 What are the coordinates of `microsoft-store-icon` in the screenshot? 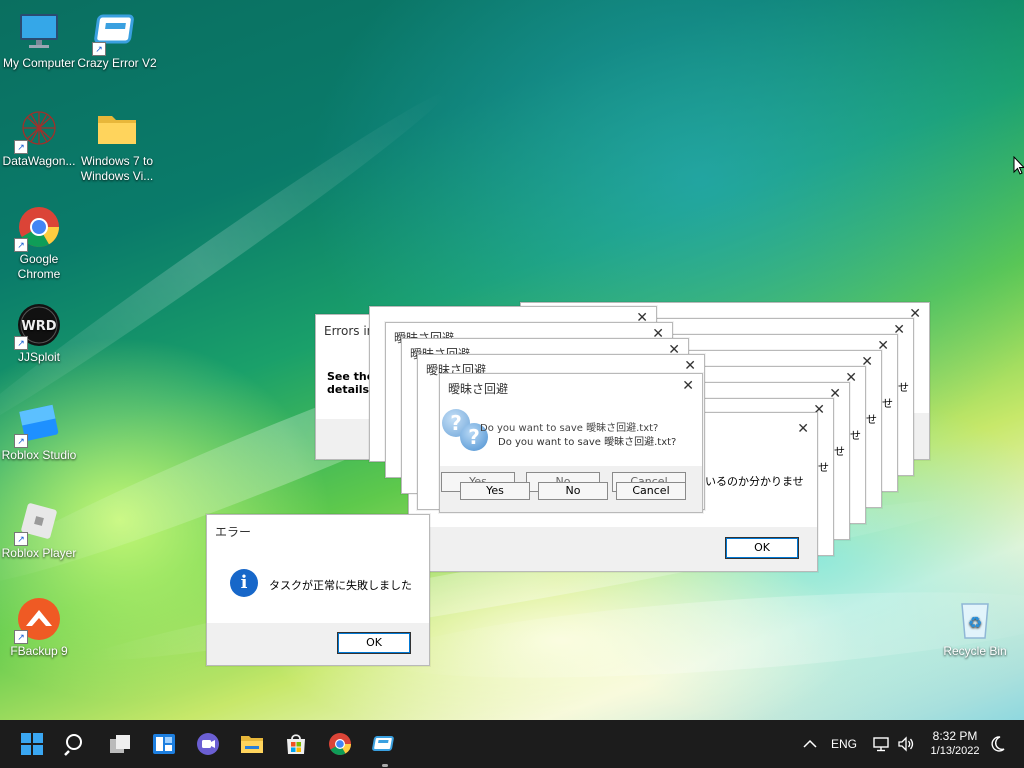 It's located at (296, 744).